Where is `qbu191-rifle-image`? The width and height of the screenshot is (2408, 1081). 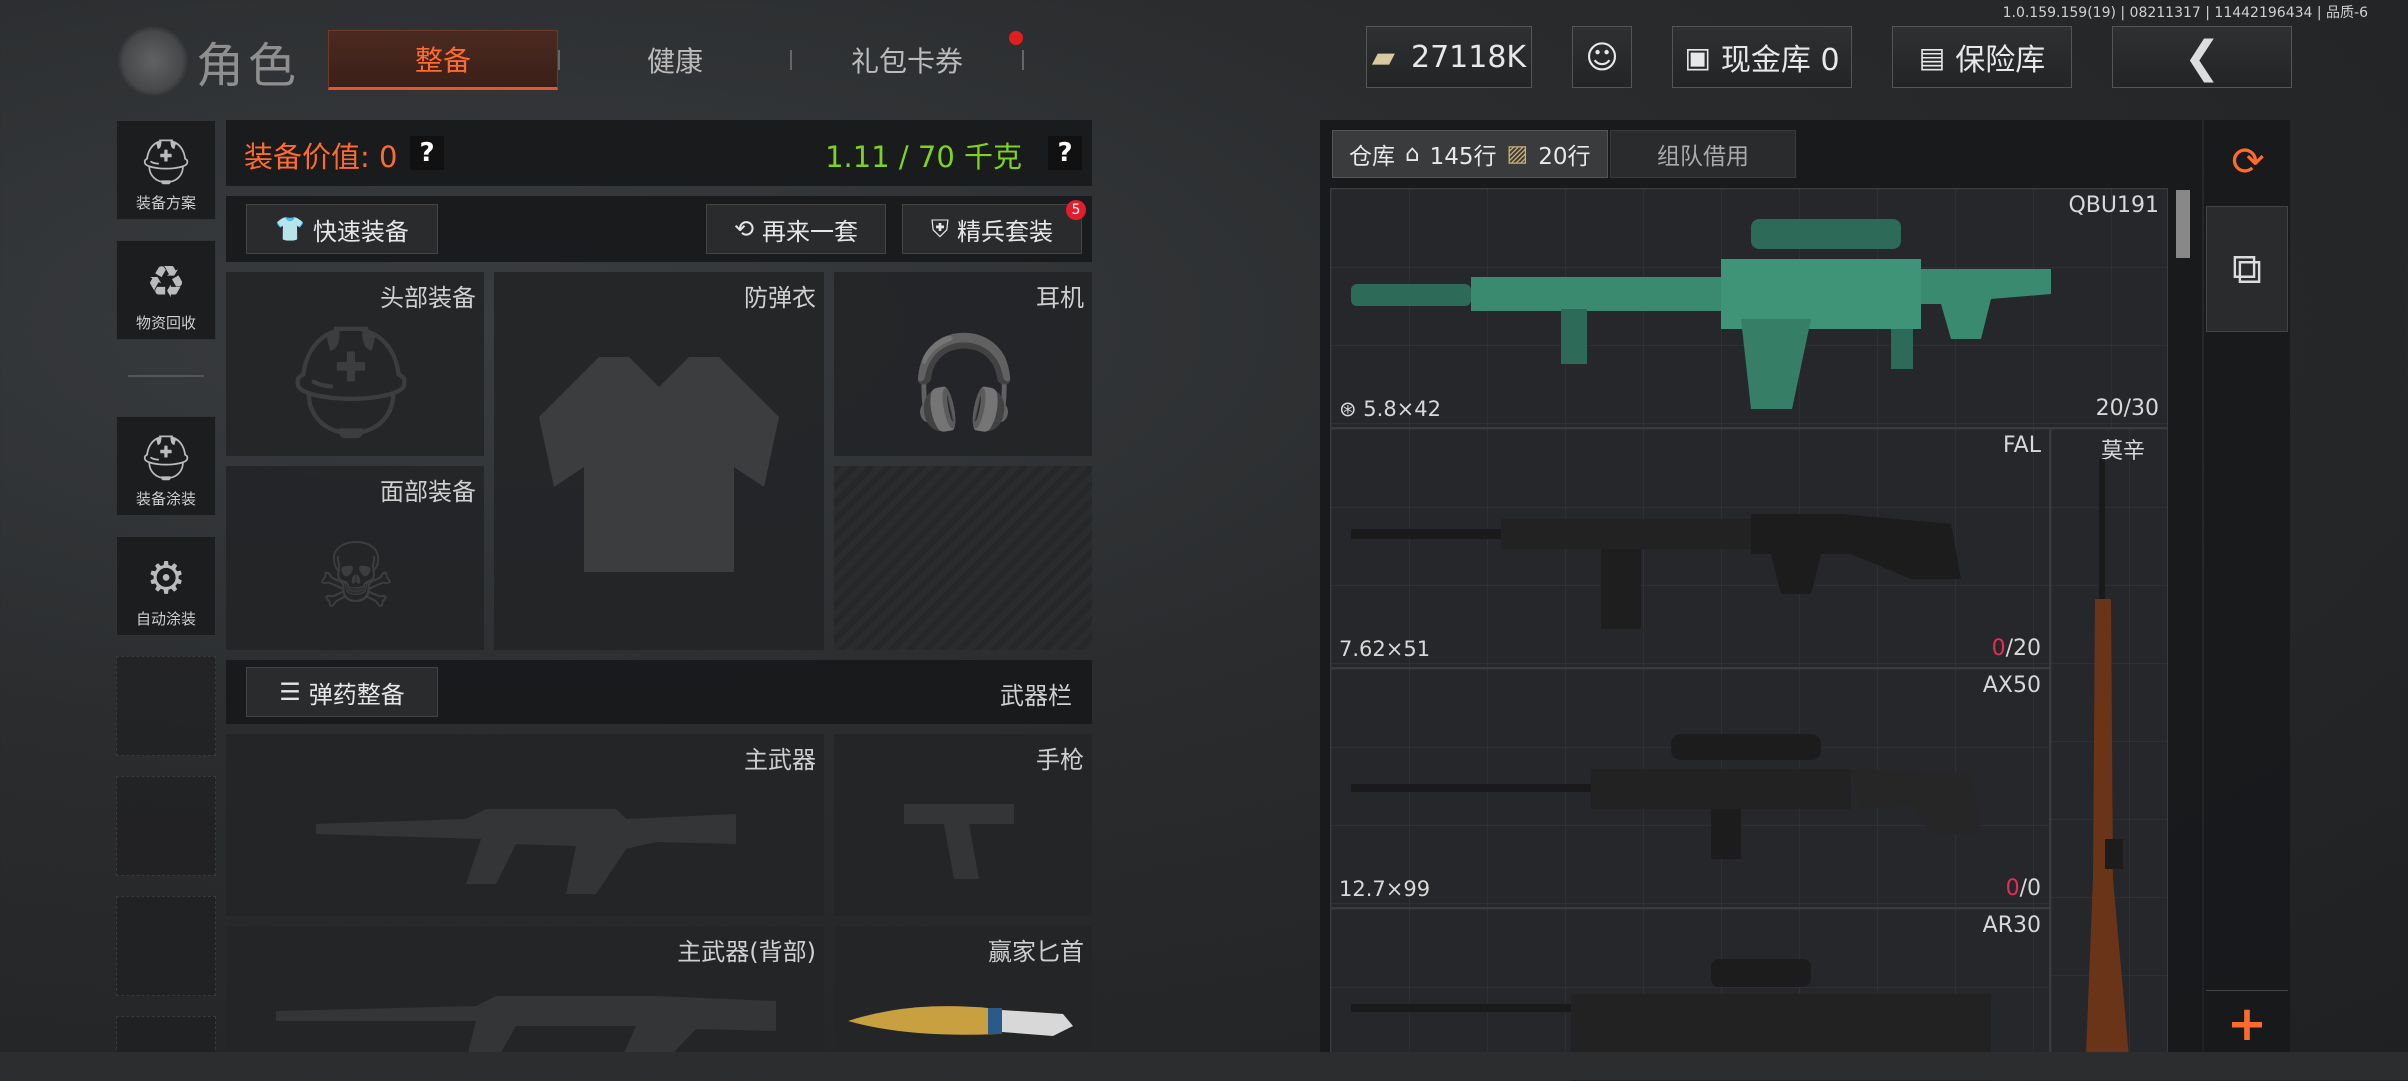
qbu191-rifle-image is located at coordinates (1701, 314).